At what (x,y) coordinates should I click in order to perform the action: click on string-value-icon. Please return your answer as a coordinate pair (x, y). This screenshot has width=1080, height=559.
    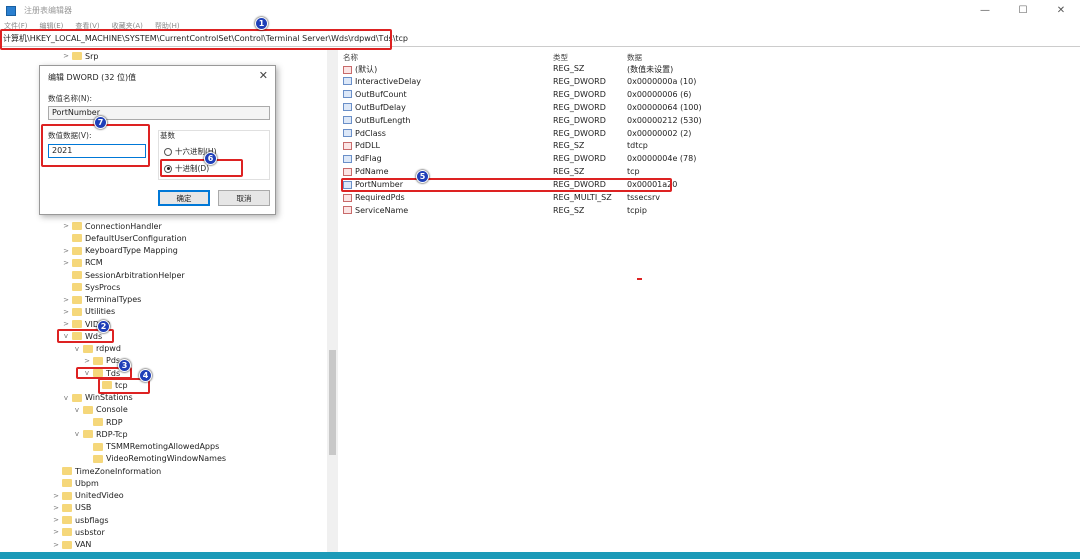
    Looking at the image, I should click on (347, 210).